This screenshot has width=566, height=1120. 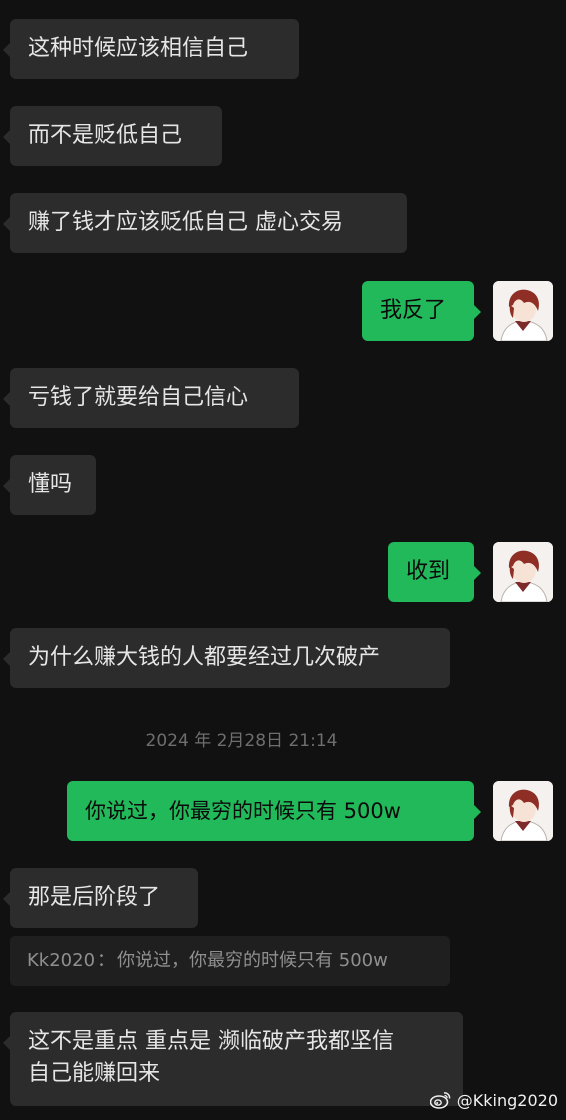 I want to click on message-text-line: 自己能赚回来, so click(x=94, y=1073).